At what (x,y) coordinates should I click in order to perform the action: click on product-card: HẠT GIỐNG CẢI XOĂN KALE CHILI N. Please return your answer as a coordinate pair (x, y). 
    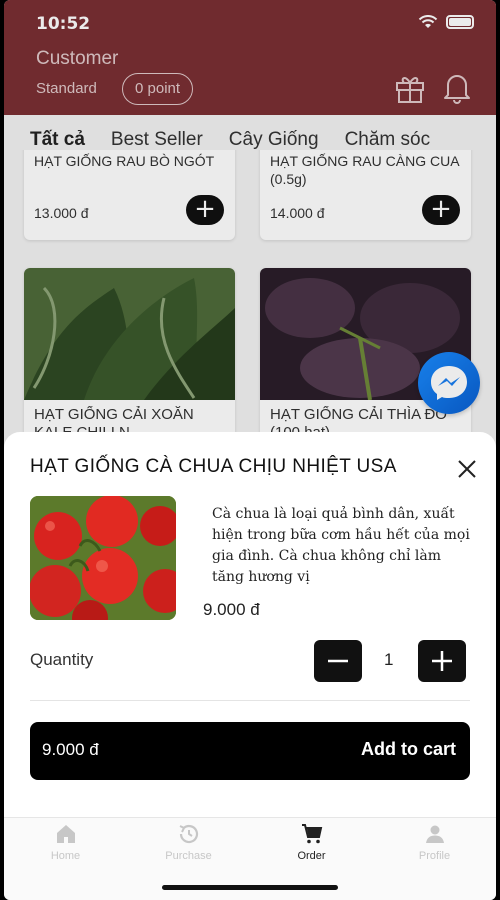
    Looking at the image, I should click on (129, 358).